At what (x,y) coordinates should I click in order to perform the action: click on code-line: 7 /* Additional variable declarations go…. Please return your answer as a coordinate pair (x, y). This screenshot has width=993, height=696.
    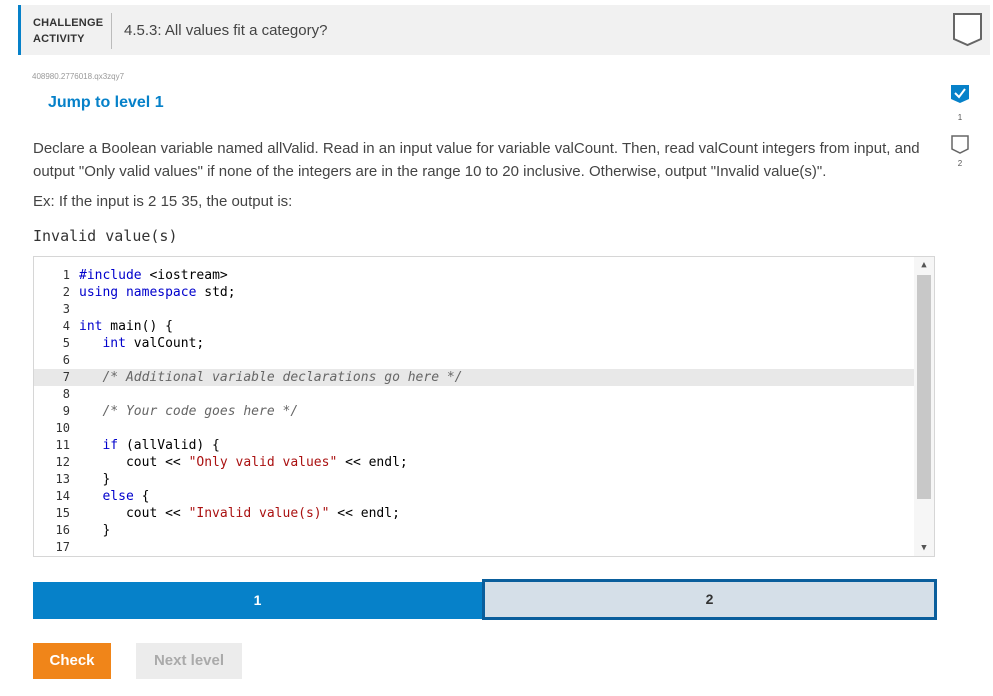
    Looking at the image, I should click on (474, 377).